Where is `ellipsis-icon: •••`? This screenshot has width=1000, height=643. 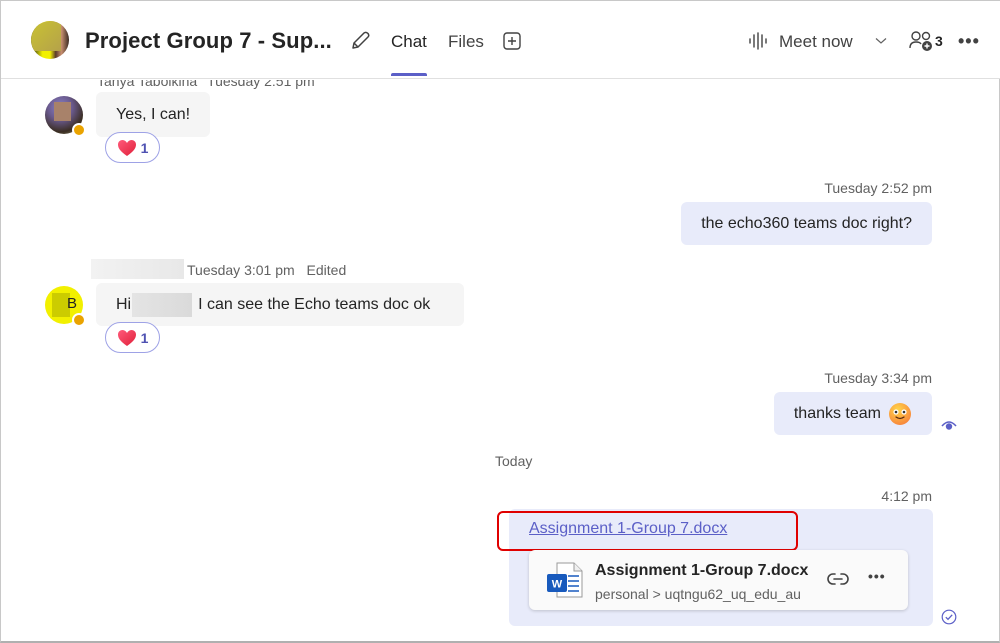 ellipsis-icon: ••• is located at coordinates (969, 41).